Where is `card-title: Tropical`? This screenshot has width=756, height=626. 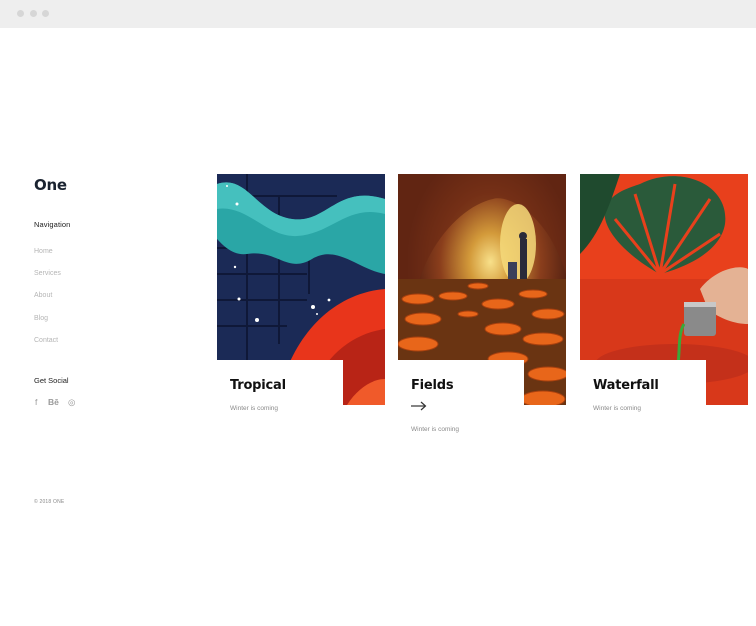 card-title: Tropical is located at coordinates (258, 385).